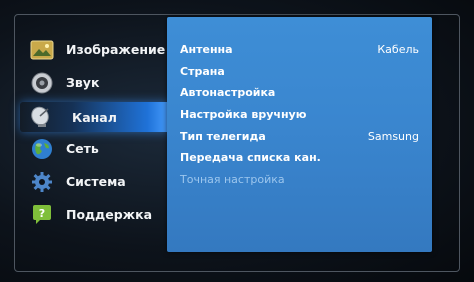  I want to click on menu-item-value: Samsung, so click(393, 136).